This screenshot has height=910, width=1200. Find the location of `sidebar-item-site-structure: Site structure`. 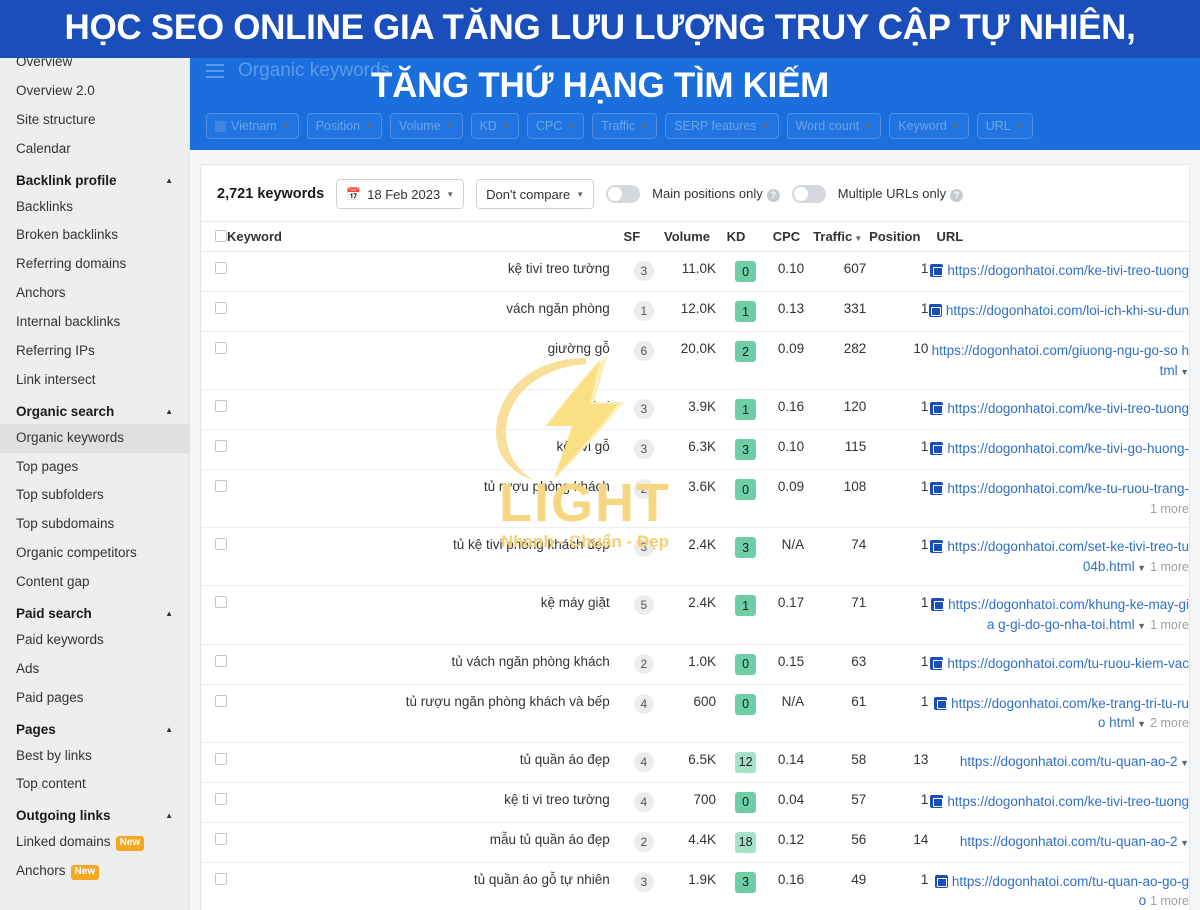

sidebar-item-site-structure: Site structure is located at coordinates (94, 120).